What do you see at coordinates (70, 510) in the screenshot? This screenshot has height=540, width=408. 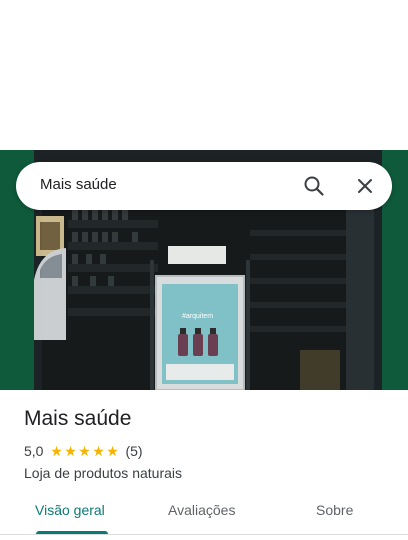 I see `tab-overview: Visão geral` at bounding box center [70, 510].